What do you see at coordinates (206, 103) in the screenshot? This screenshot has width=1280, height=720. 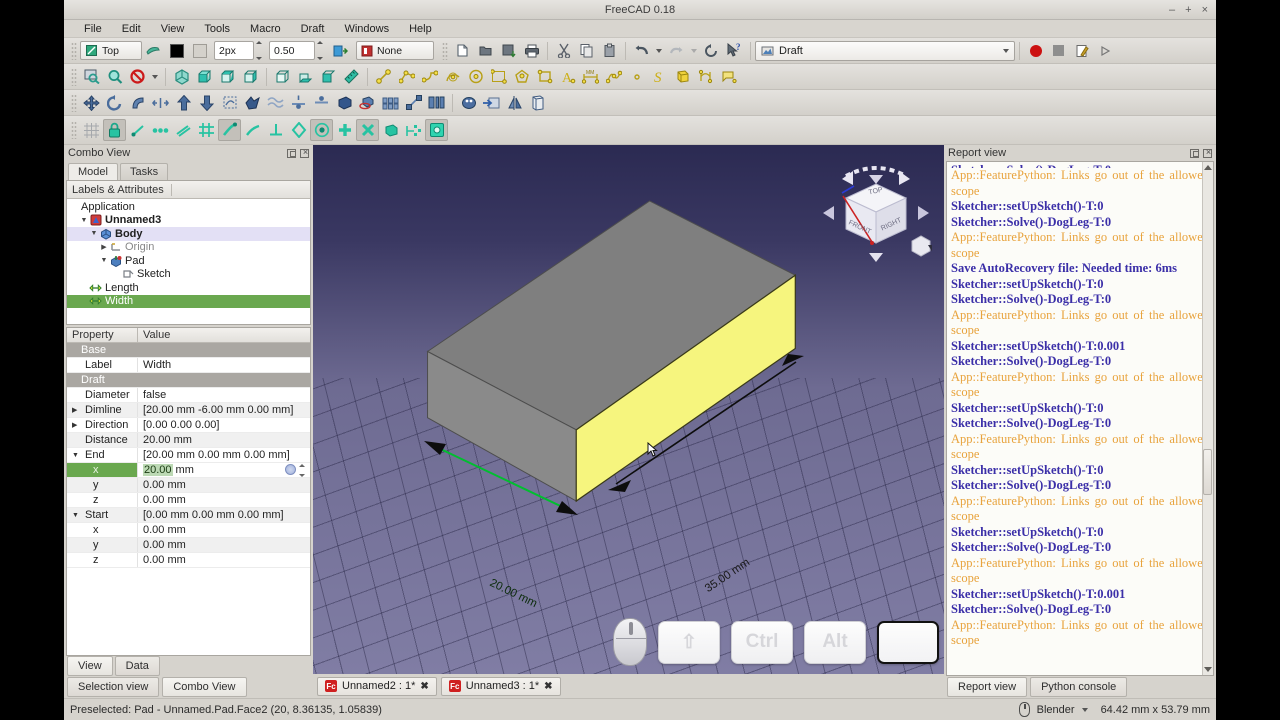 I see `draft-downgrade-button` at bounding box center [206, 103].